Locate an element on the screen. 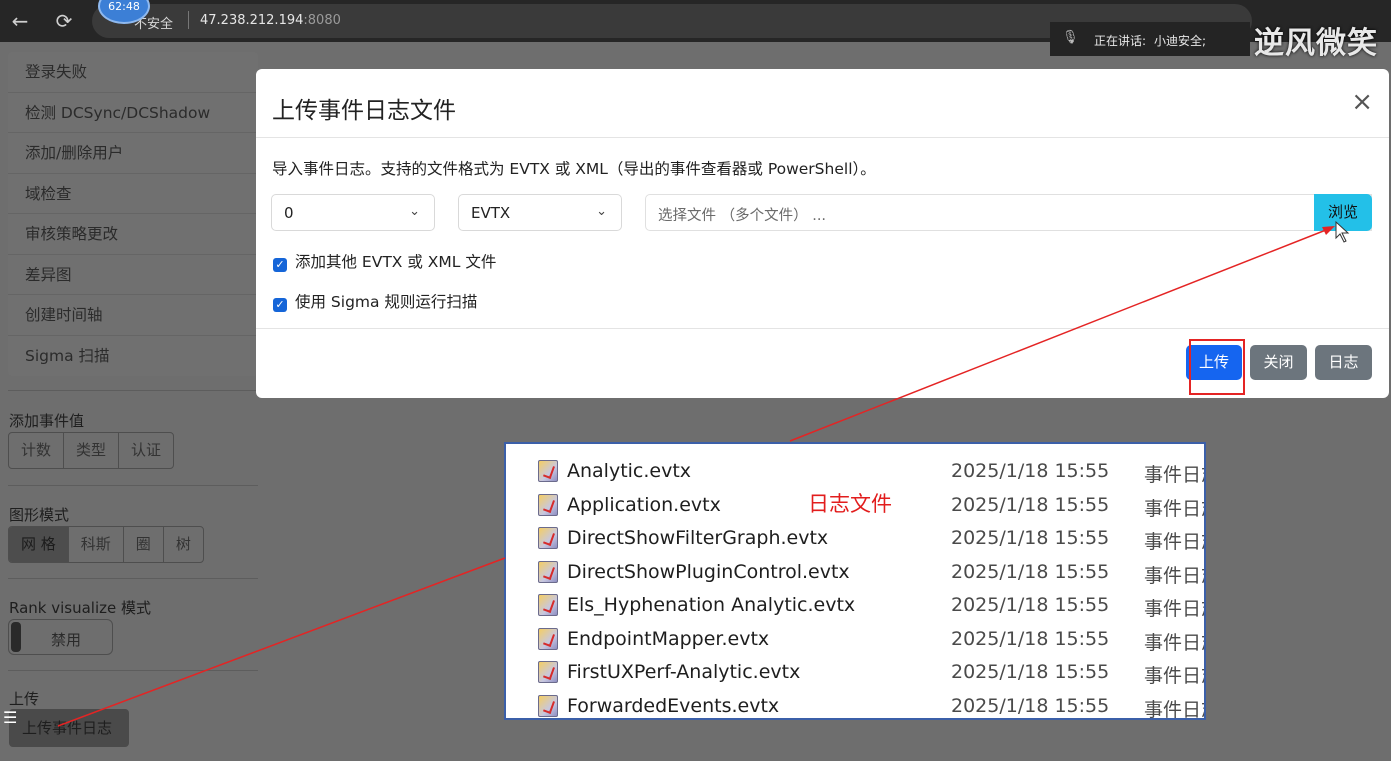 The image size is (1391, 761). sidebar-item-audit-policy: 审核策略更改 is located at coordinates (133, 234).